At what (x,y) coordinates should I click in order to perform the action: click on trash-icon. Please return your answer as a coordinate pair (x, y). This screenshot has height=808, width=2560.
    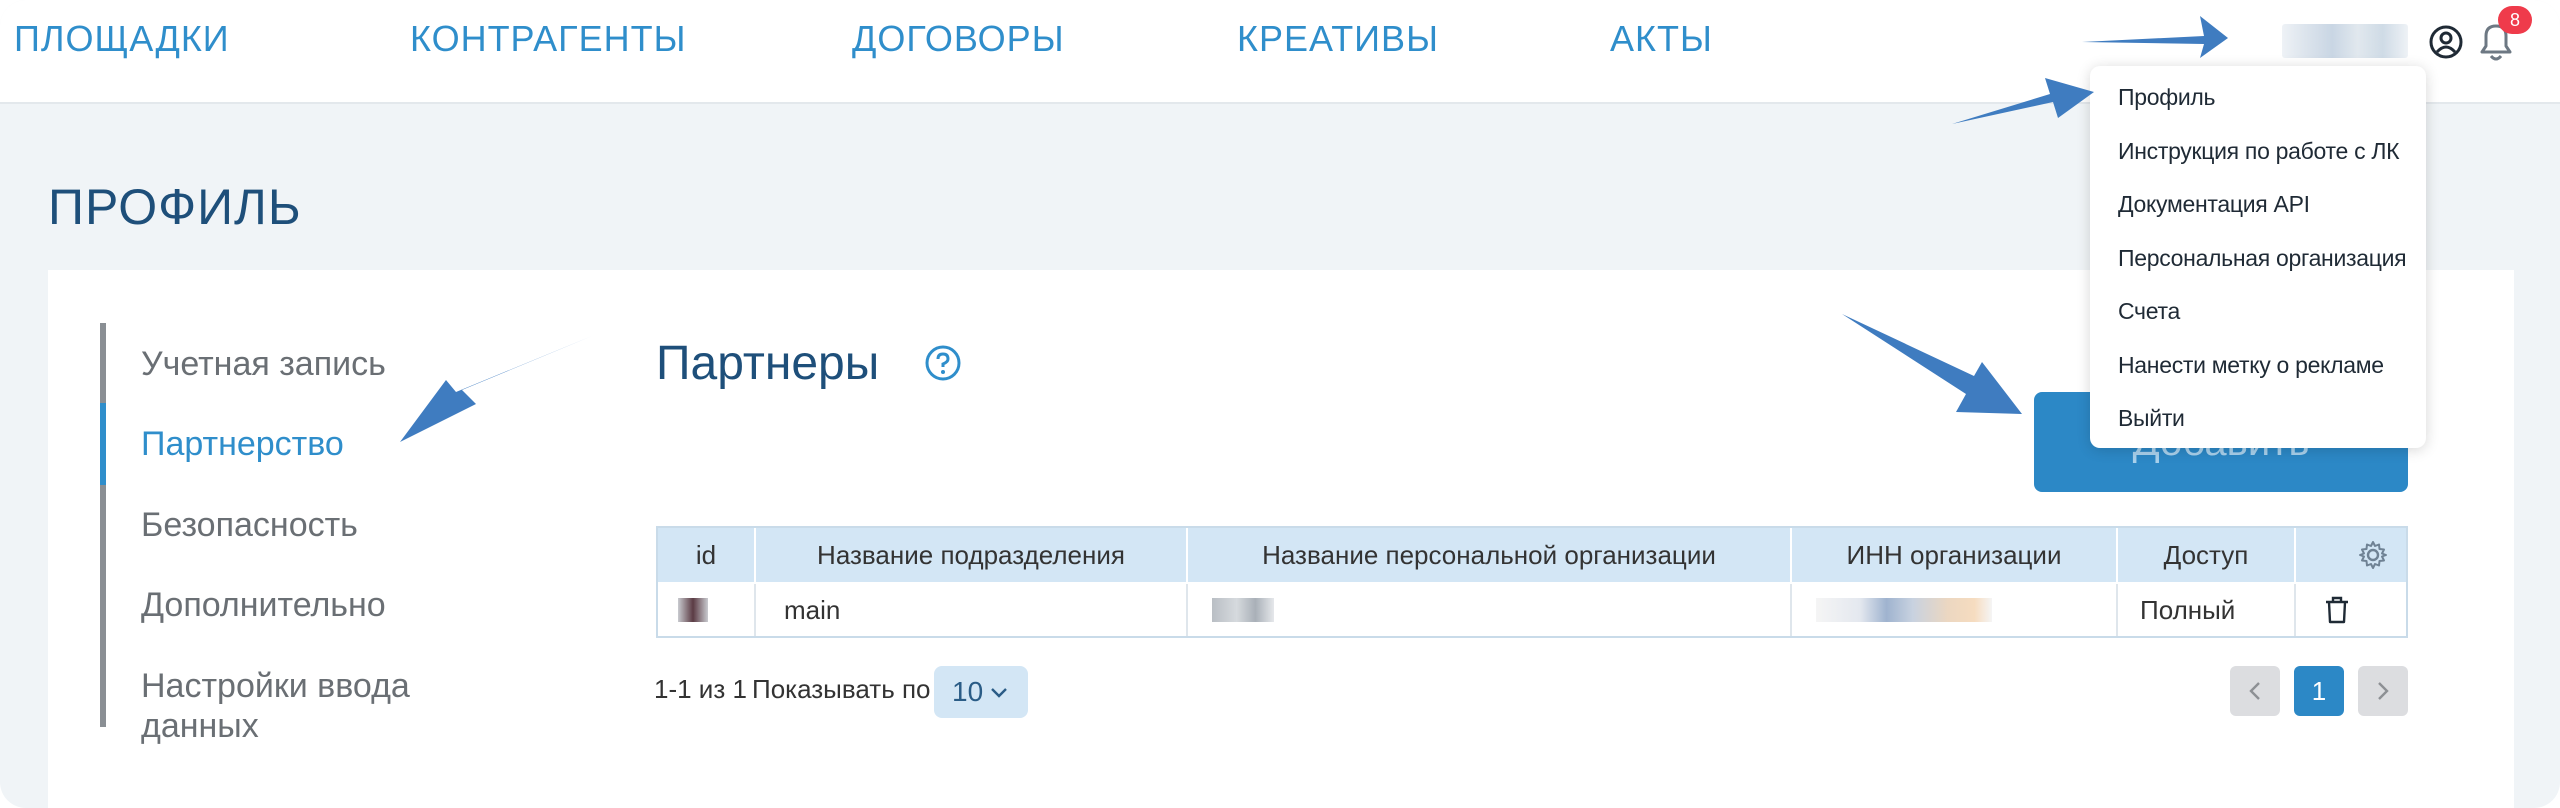
    Looking at the image, I should click on (2337, 610).